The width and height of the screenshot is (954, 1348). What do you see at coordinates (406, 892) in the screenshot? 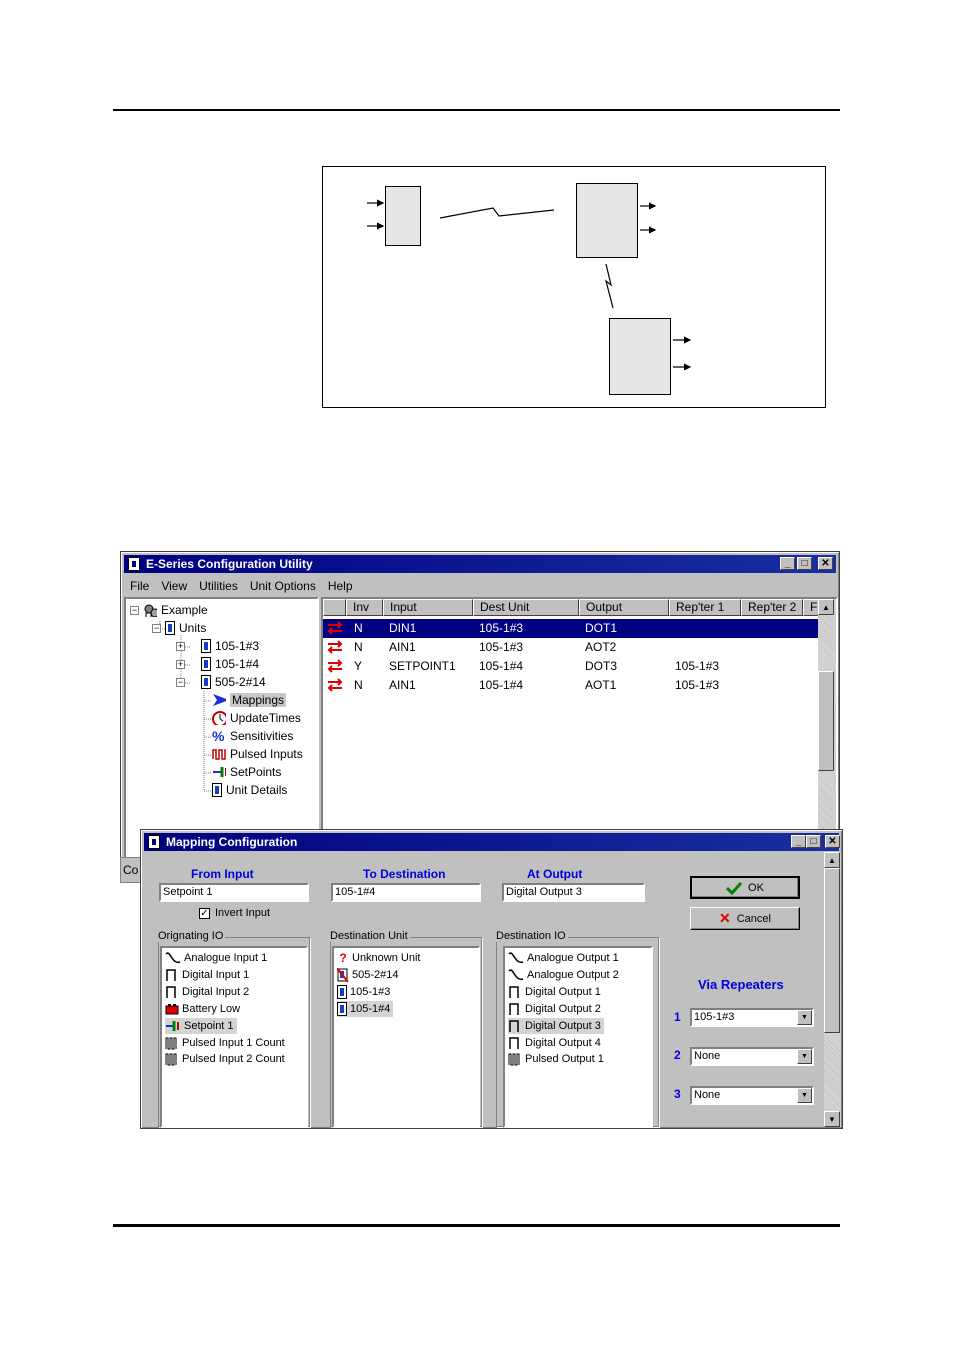
I see `to-destination-field: 105-1#4` at bounding box center [406, 892].